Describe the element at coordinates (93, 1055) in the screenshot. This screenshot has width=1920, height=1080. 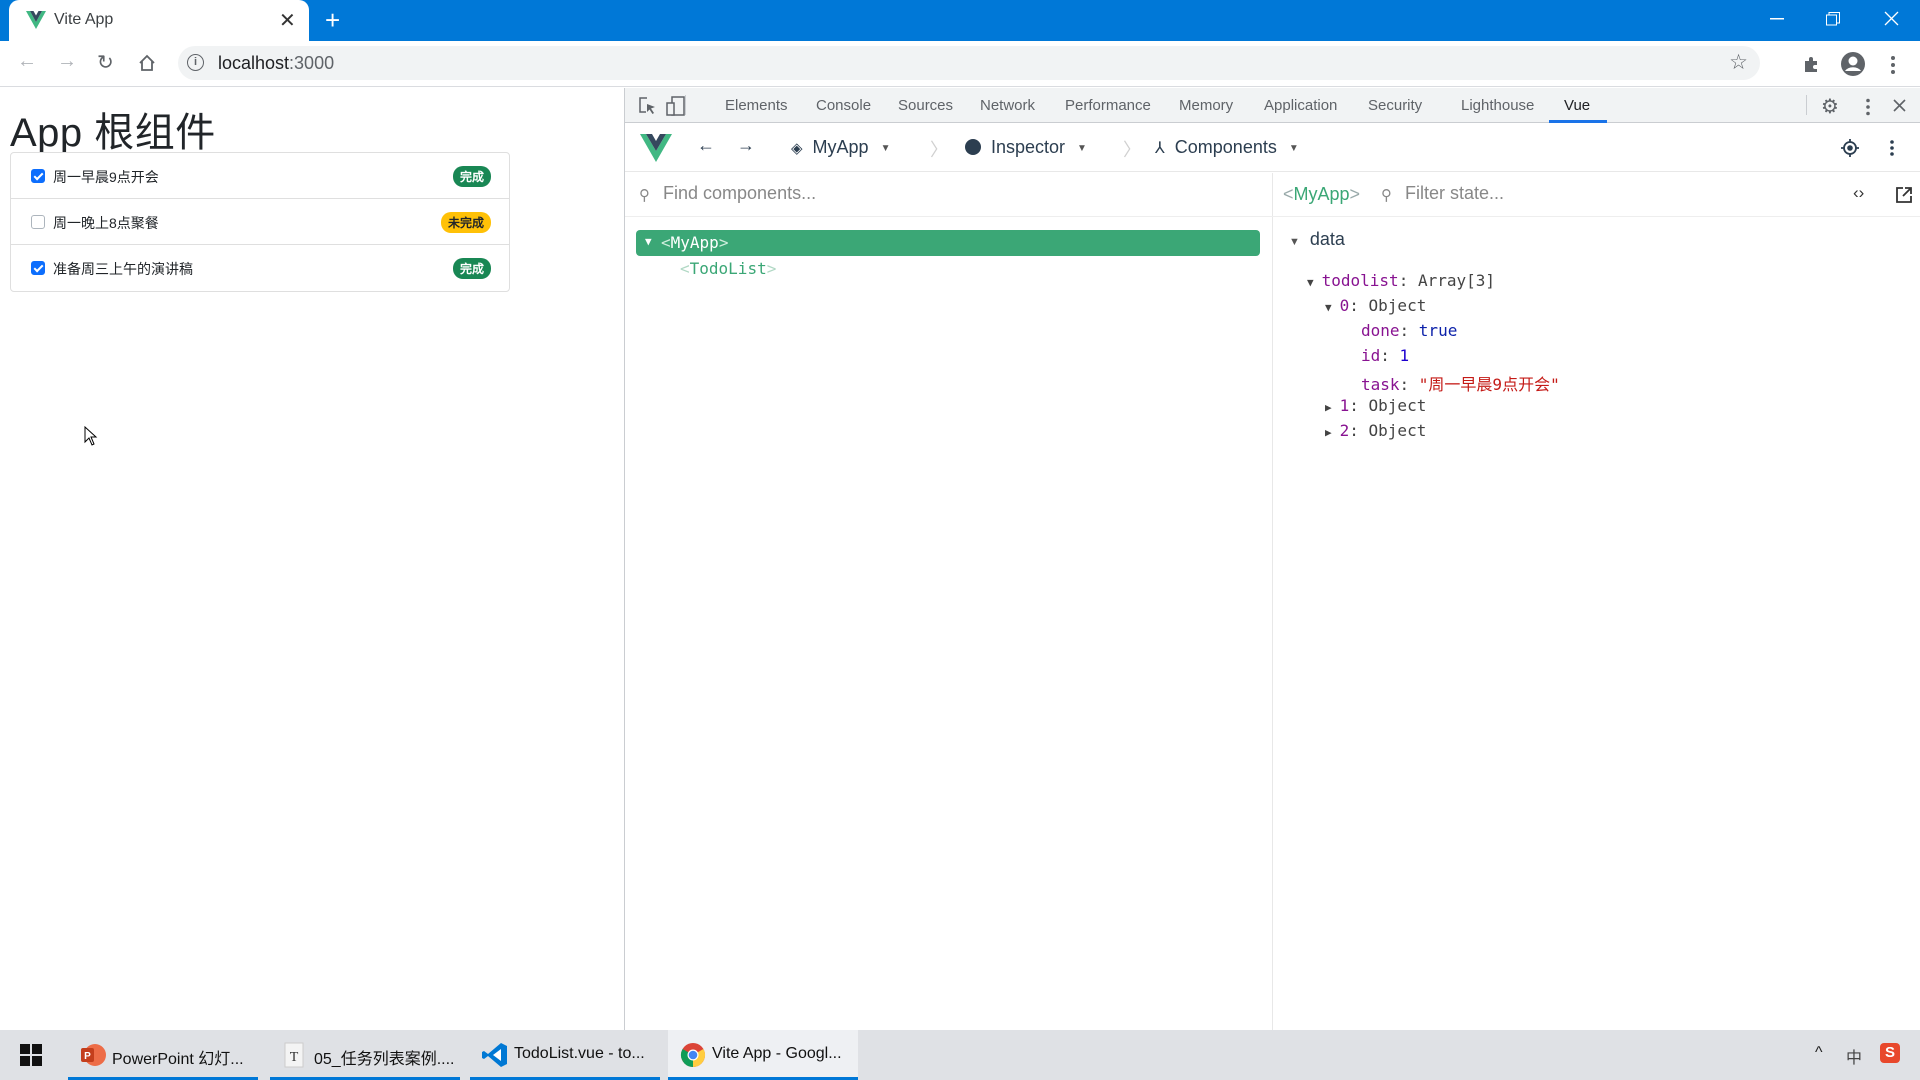
I see `powerpoint-icon: P` at that location.